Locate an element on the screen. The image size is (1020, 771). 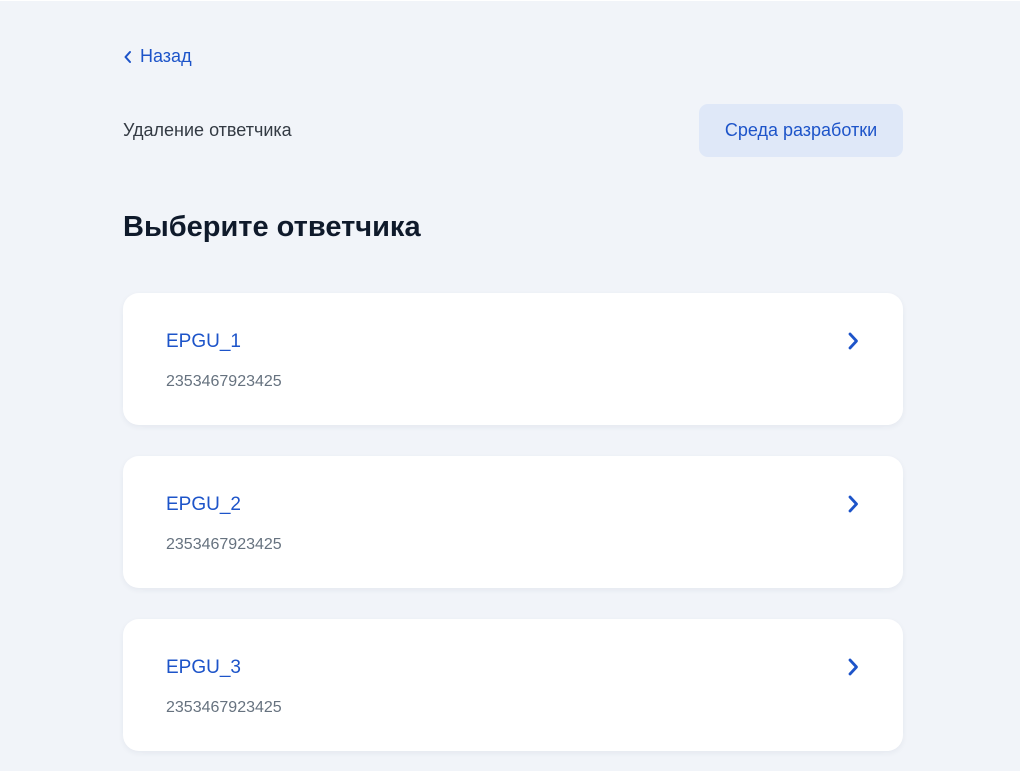
back-link: Назад is located at coordinates (157, 56).